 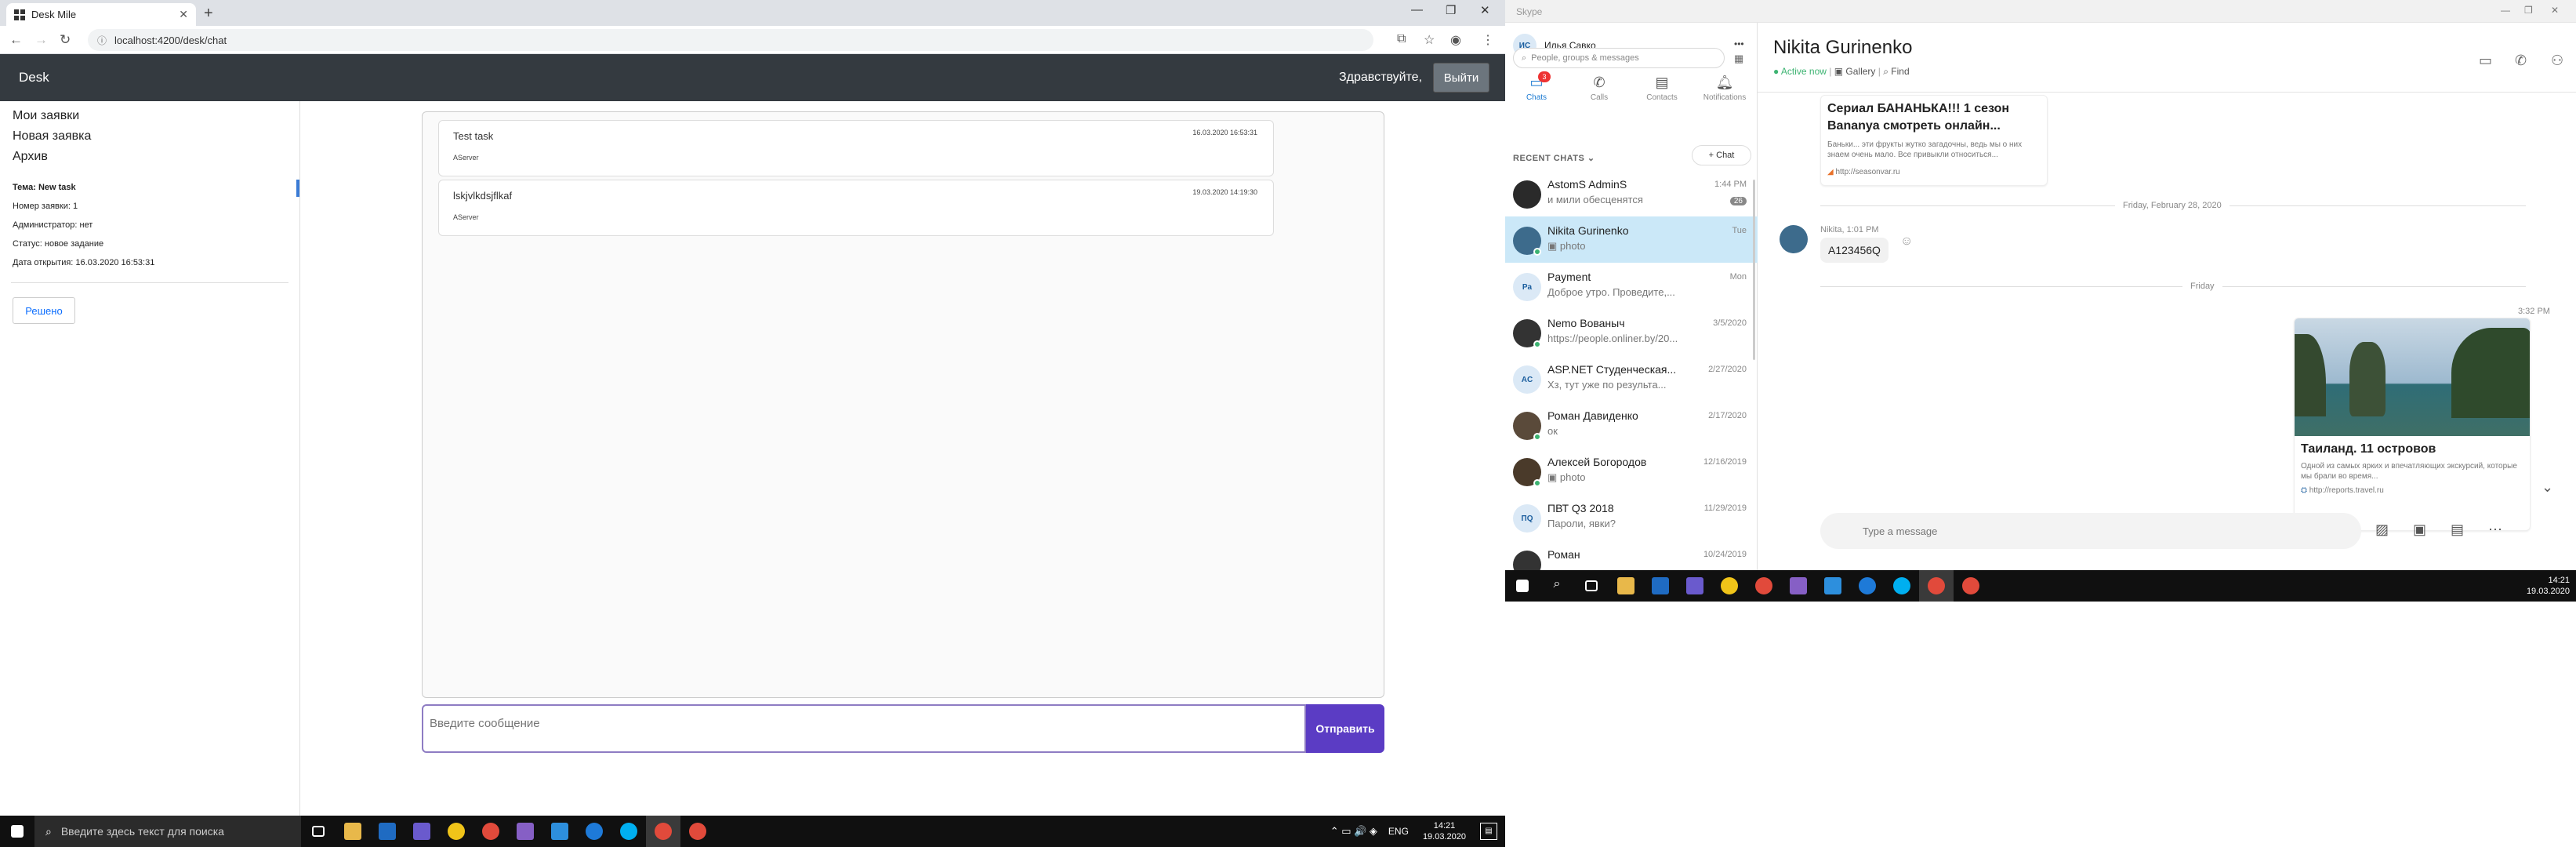 I want to click on scroll-indicator, so click(x=298, y=188).